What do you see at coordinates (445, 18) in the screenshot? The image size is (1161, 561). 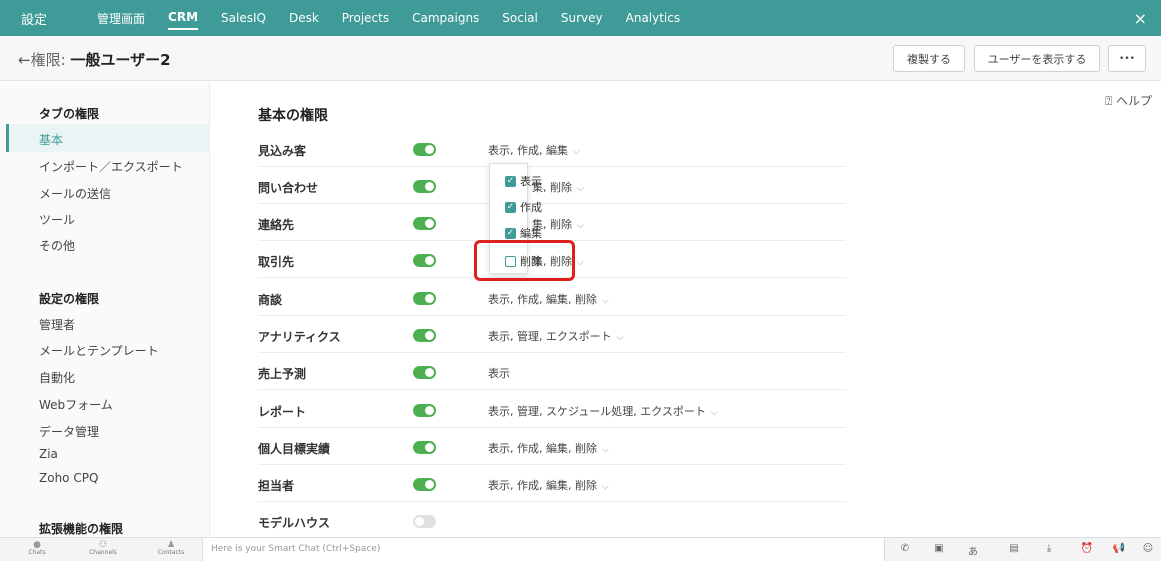 I see `nav-campaigns: Campaigns` at bounding box center [445, 18].